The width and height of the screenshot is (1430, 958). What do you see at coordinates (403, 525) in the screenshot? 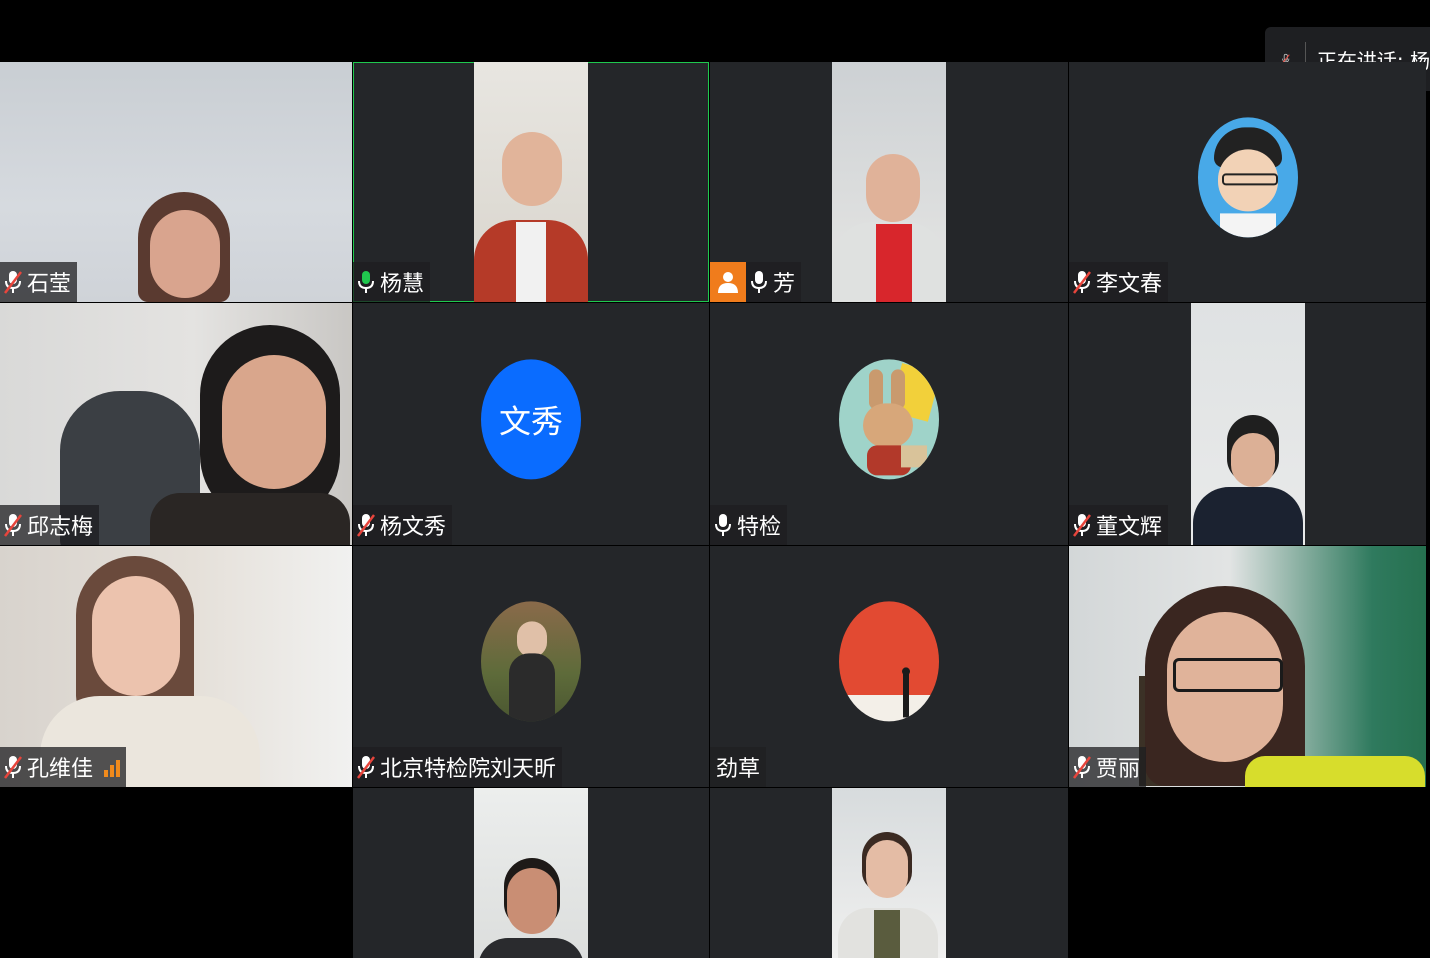
I see `name-label: 杨文秀` at bounding box center [403, 525].